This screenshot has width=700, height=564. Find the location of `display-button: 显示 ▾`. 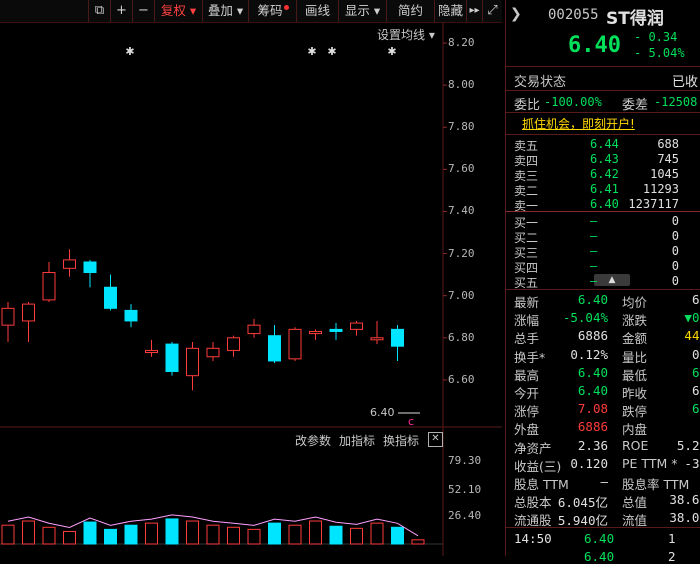

display-button: 显示 ▾ is located at coordinates (362, 11).